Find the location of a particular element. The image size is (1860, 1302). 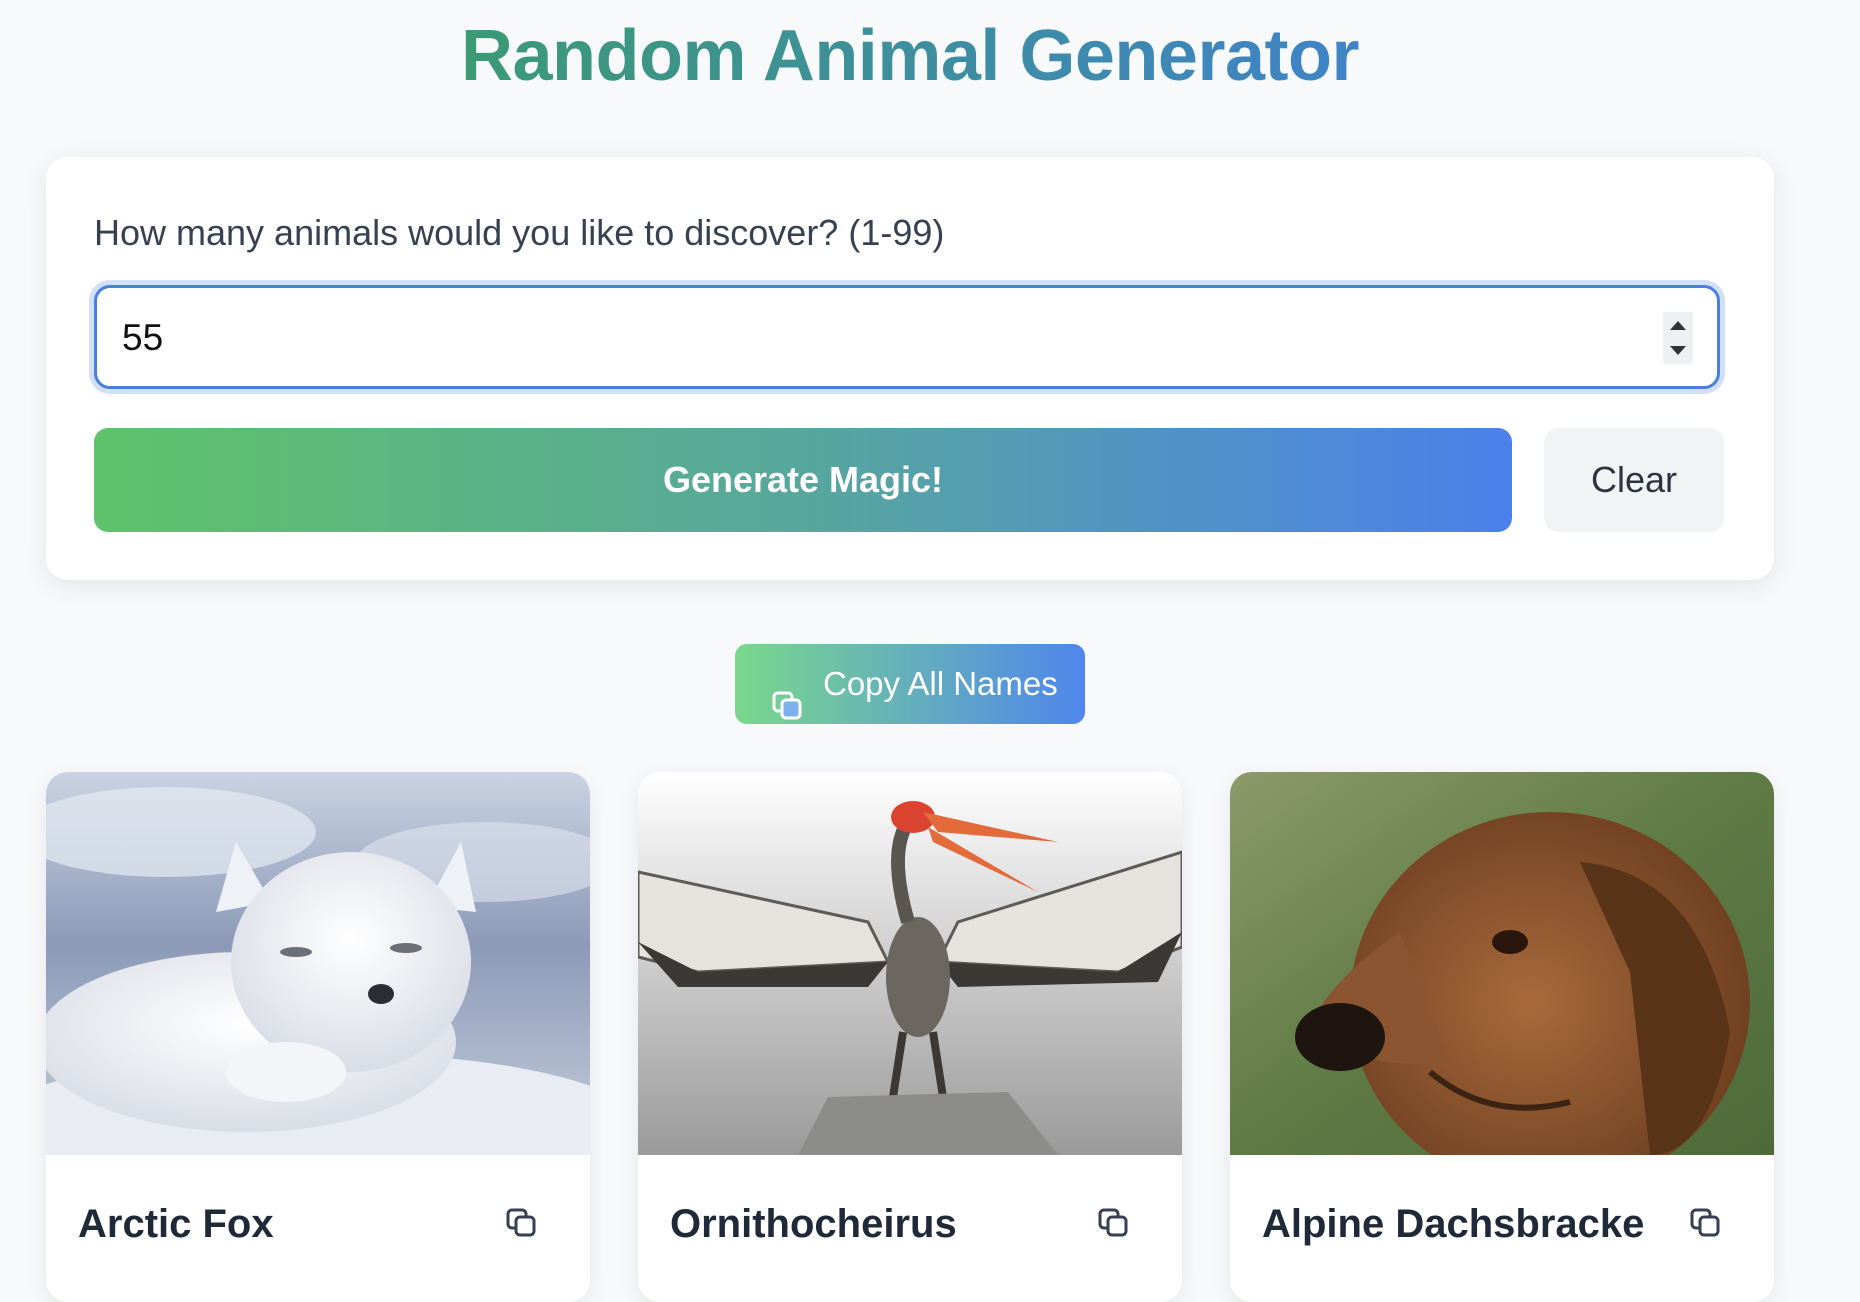

animal-card: Arctic Fox is located at coordinates (318, 1037).